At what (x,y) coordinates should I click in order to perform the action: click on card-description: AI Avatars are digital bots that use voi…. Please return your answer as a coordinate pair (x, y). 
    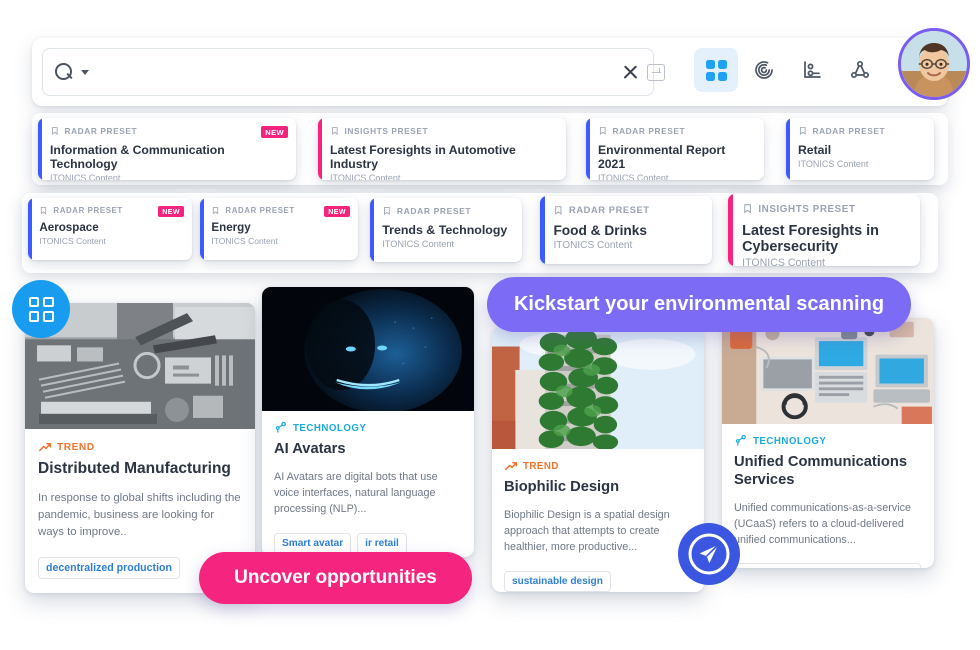
    Looking at the image, I should click on (356, 493).